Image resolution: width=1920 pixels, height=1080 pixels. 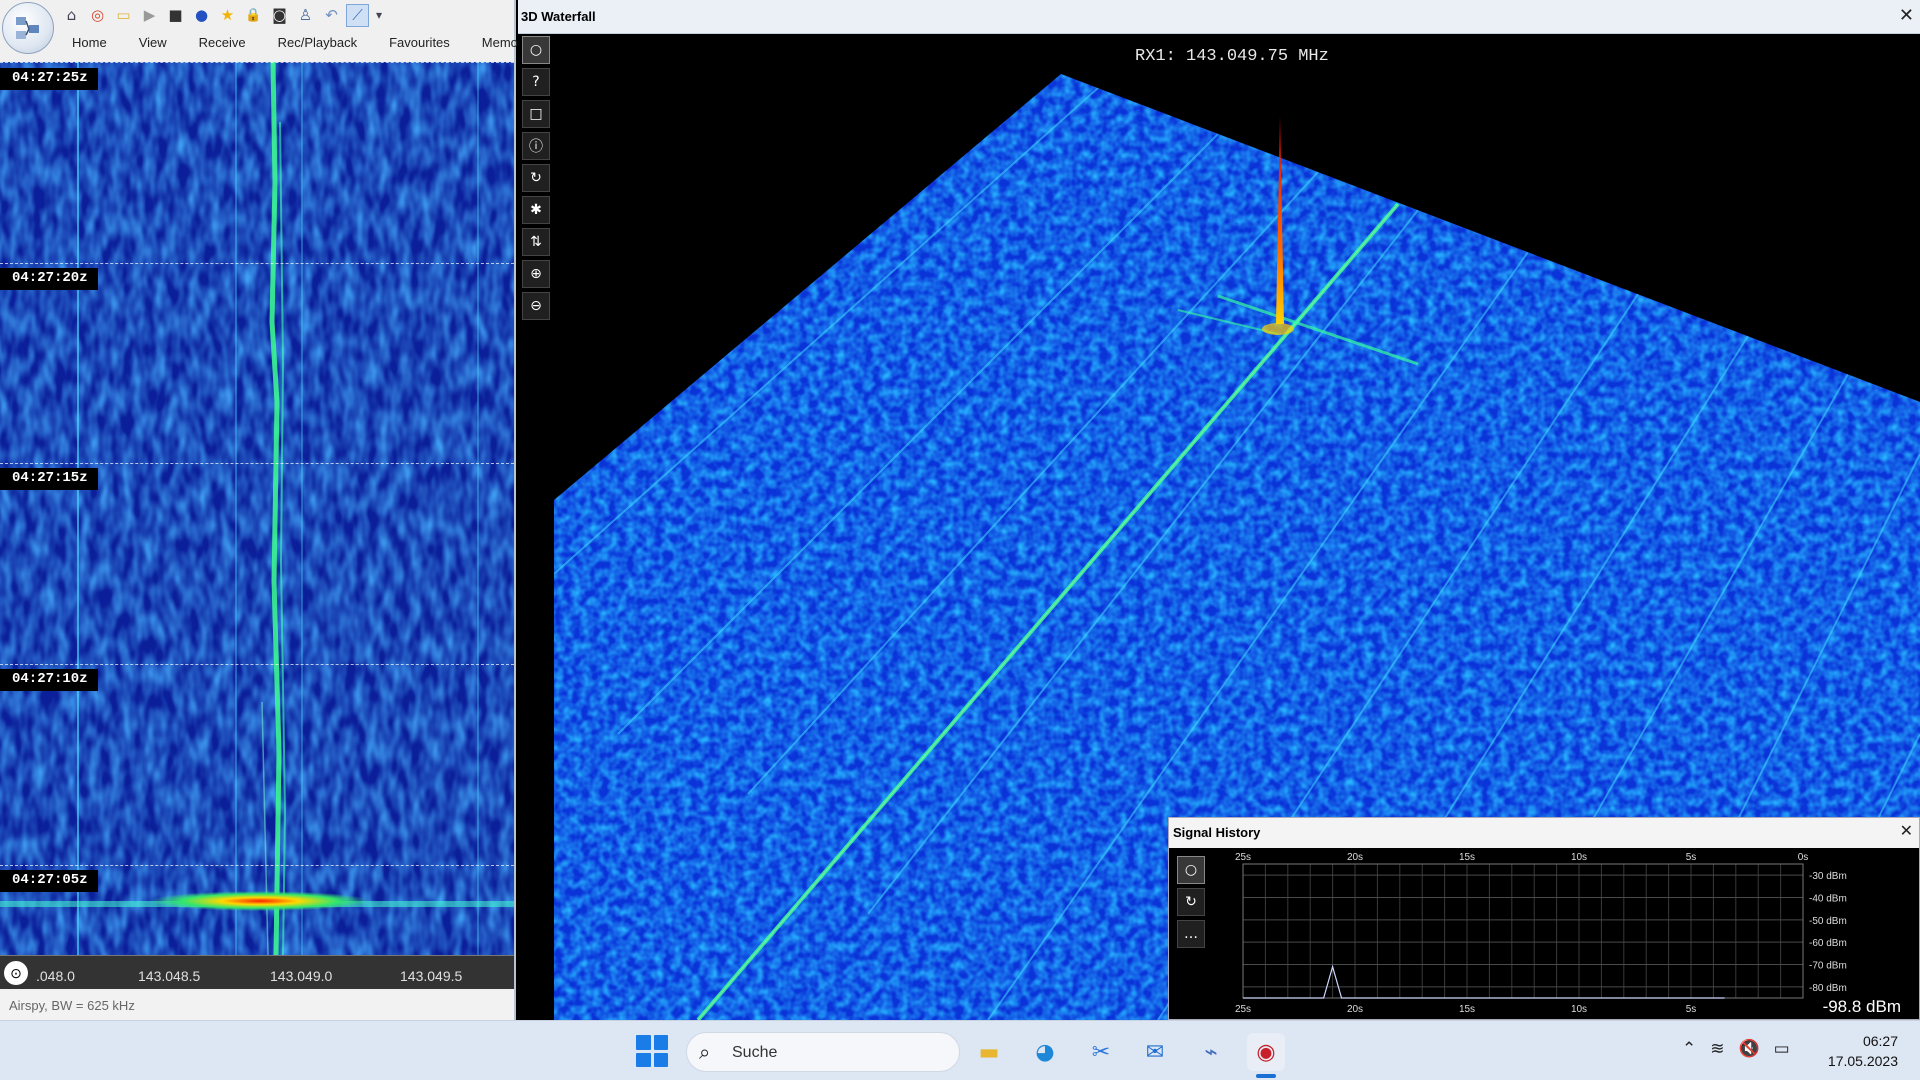 What do you see at coordinates (1828, 899) in the screenshot?
I see `y-tick-label: -40 dBm` at bounding box center [1828, 899].